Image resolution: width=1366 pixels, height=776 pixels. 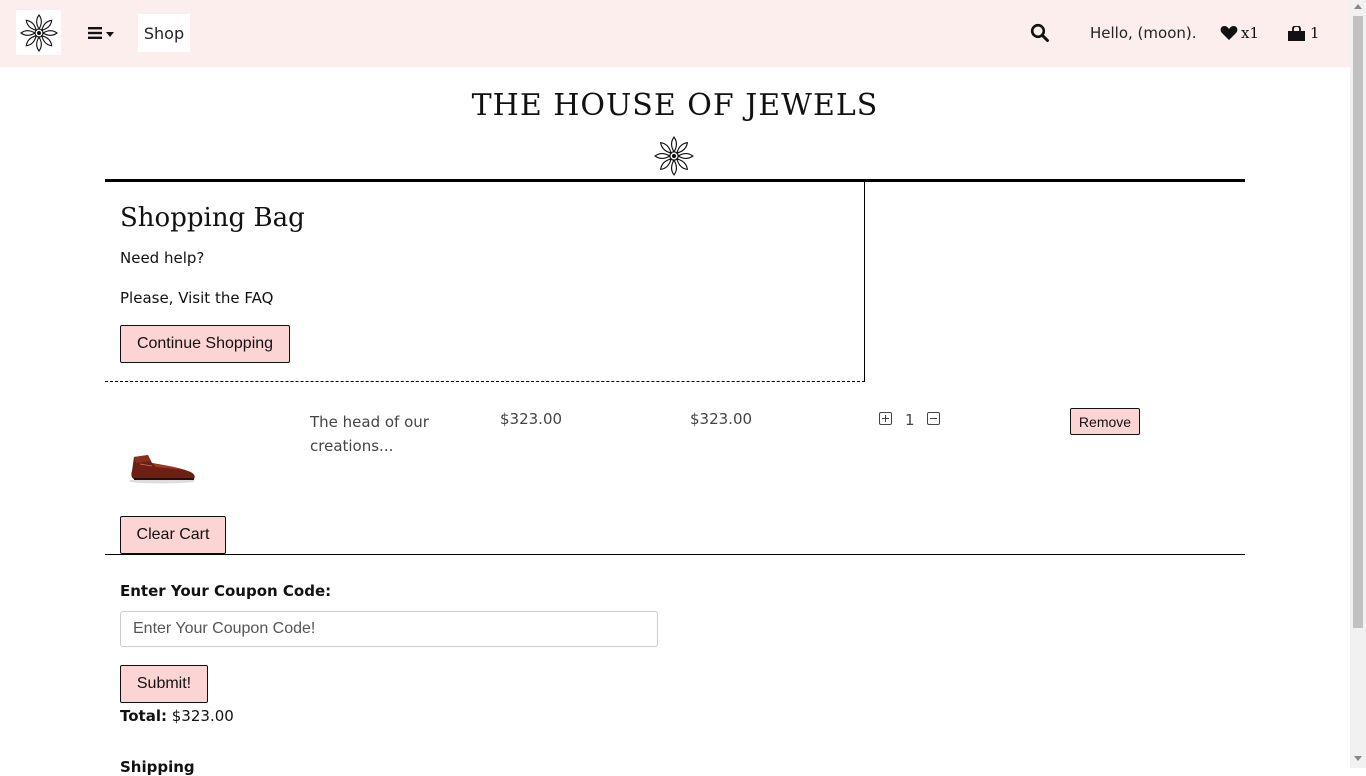 I want to click on wishlist-link: x1, so click(x=1239, y=33).